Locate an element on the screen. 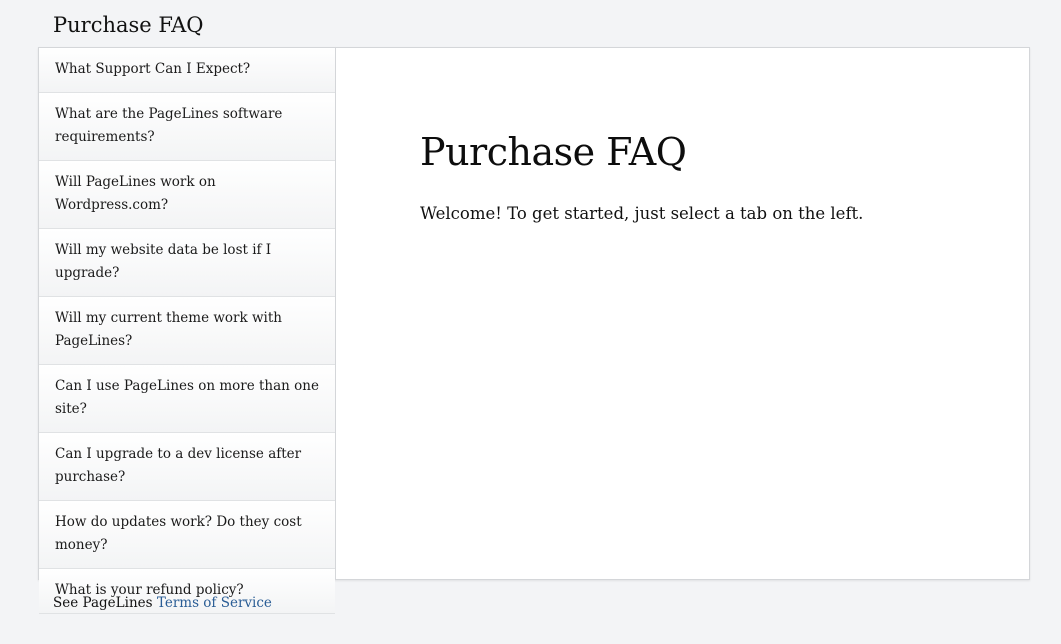 The width and height of the screenshot is (1061, 644). tab-wordpress-com: Will PageLines work on Wordpress.com? is located at coordinates (187, 195).